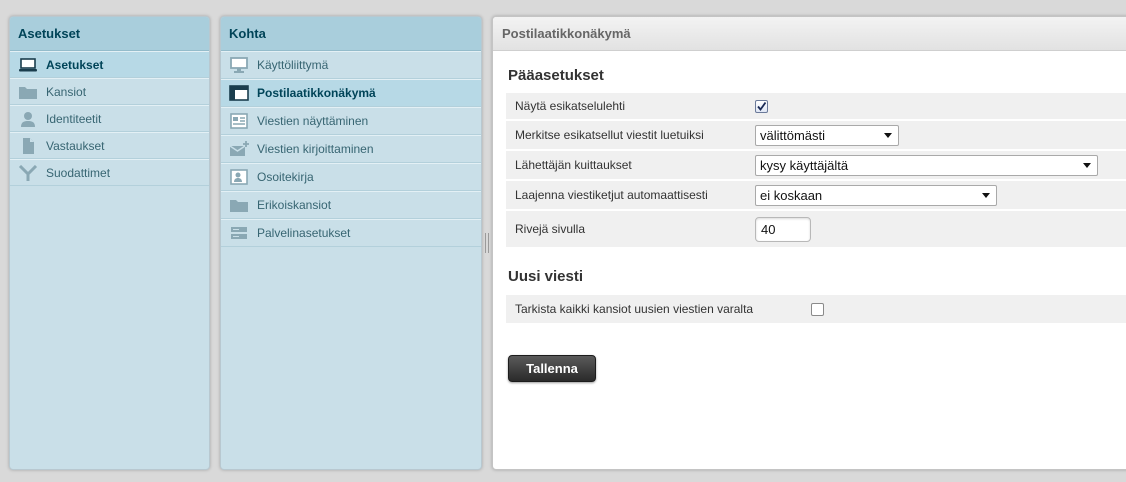 The image size is (1126, 482). What do you see at coordinates (809, 34) in the screenshot?
I see `preferences-panel-title: Postilaatikkonäkymä` at bounding box center [809, 34].